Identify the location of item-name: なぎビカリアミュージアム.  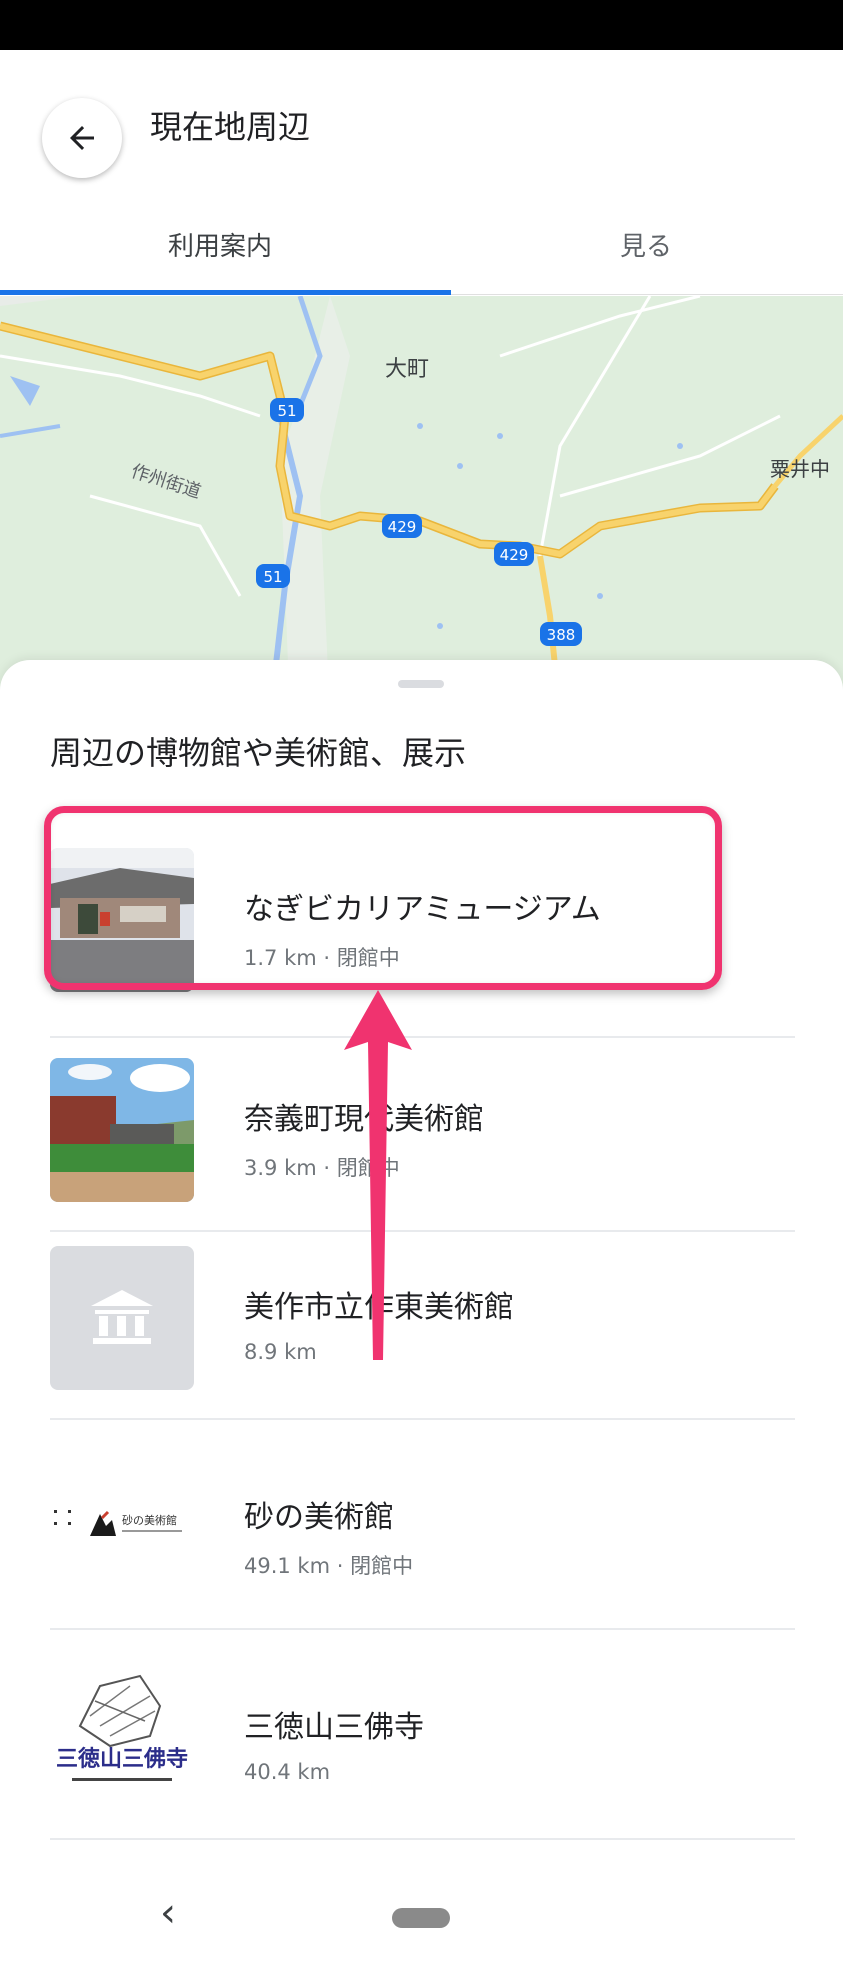
(422, 909).